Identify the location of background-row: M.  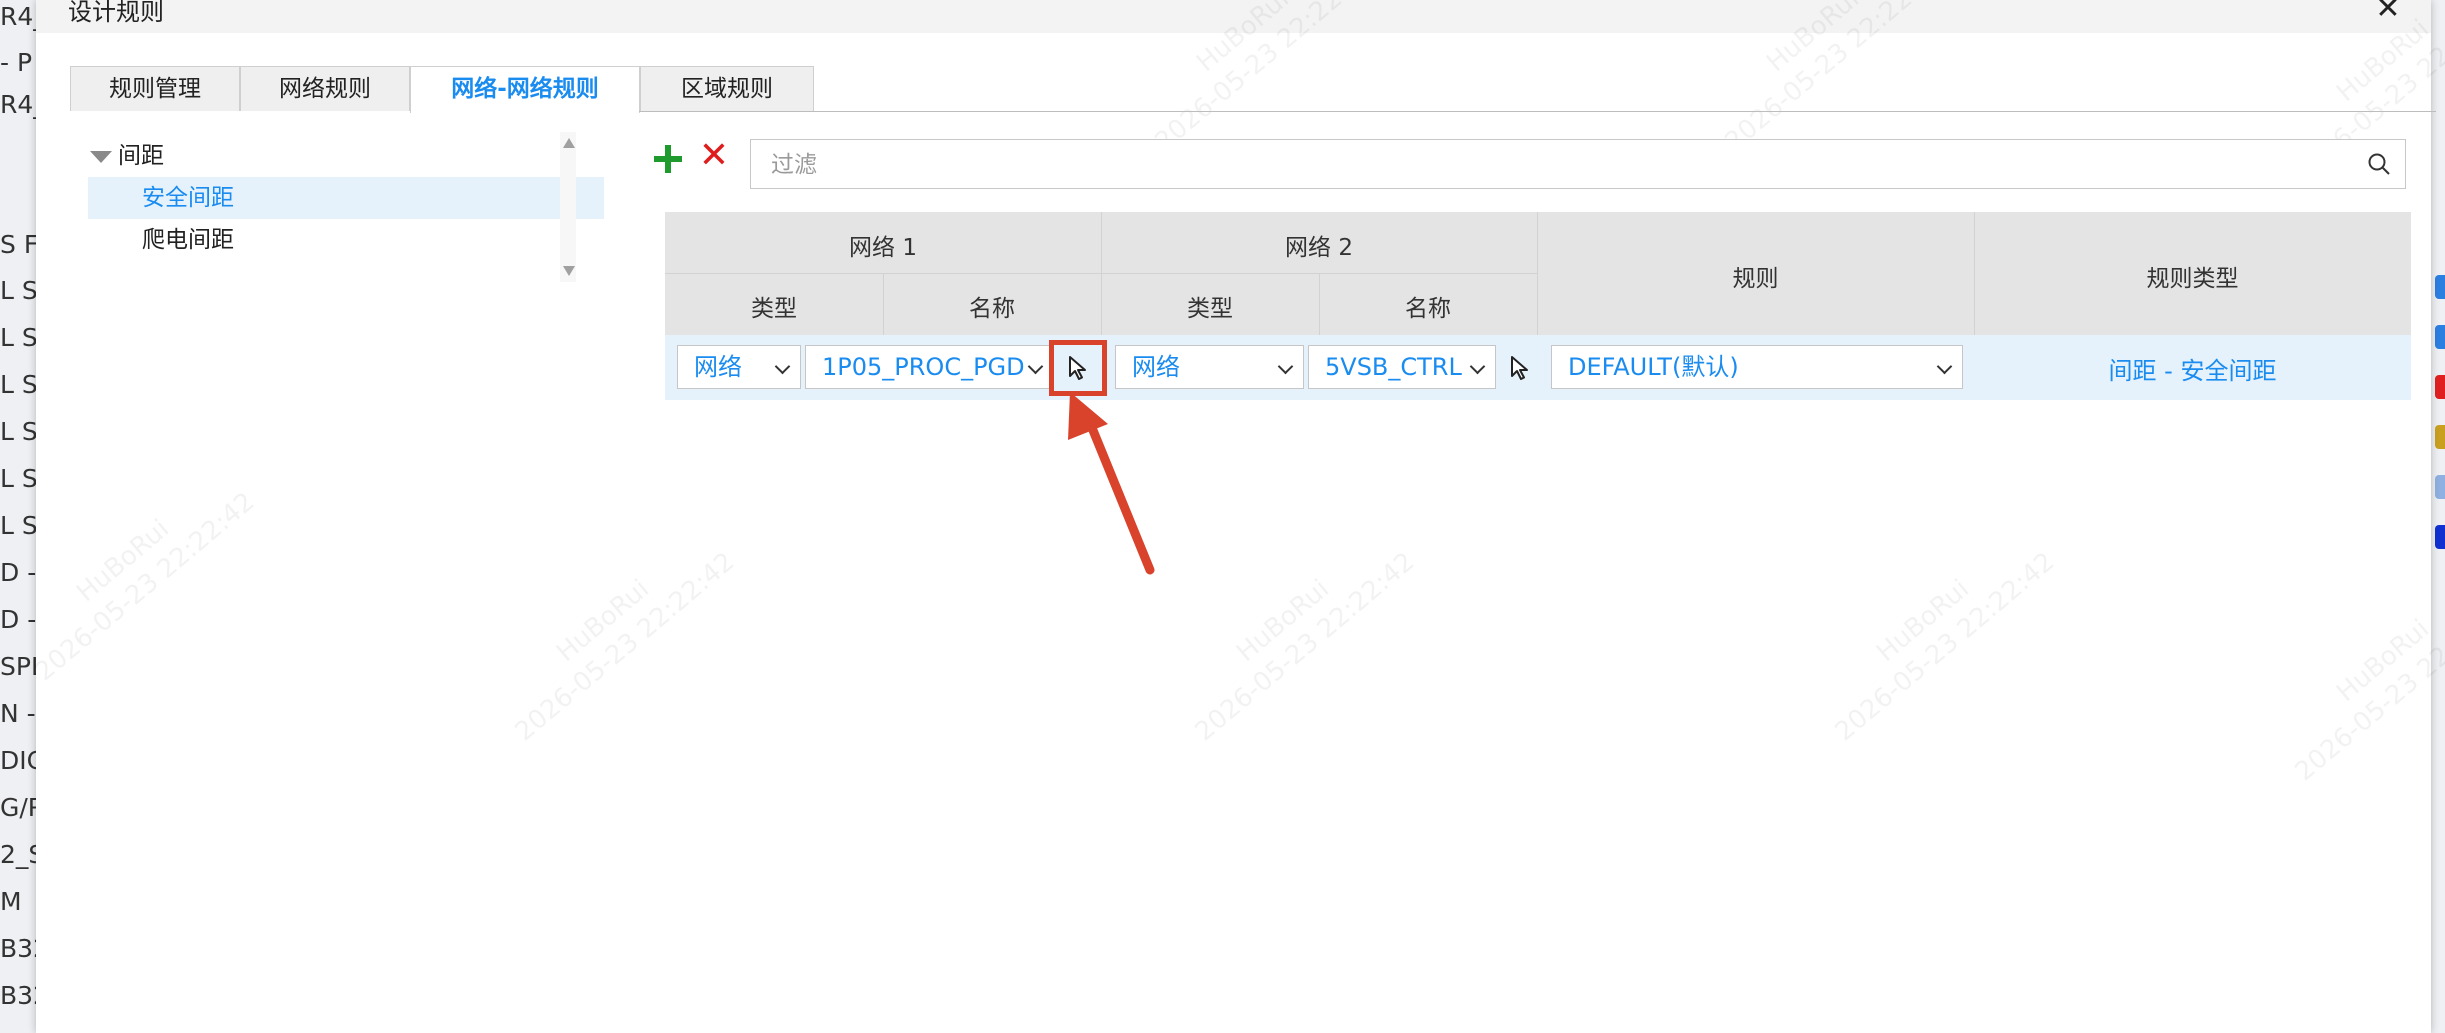
(11, 901).